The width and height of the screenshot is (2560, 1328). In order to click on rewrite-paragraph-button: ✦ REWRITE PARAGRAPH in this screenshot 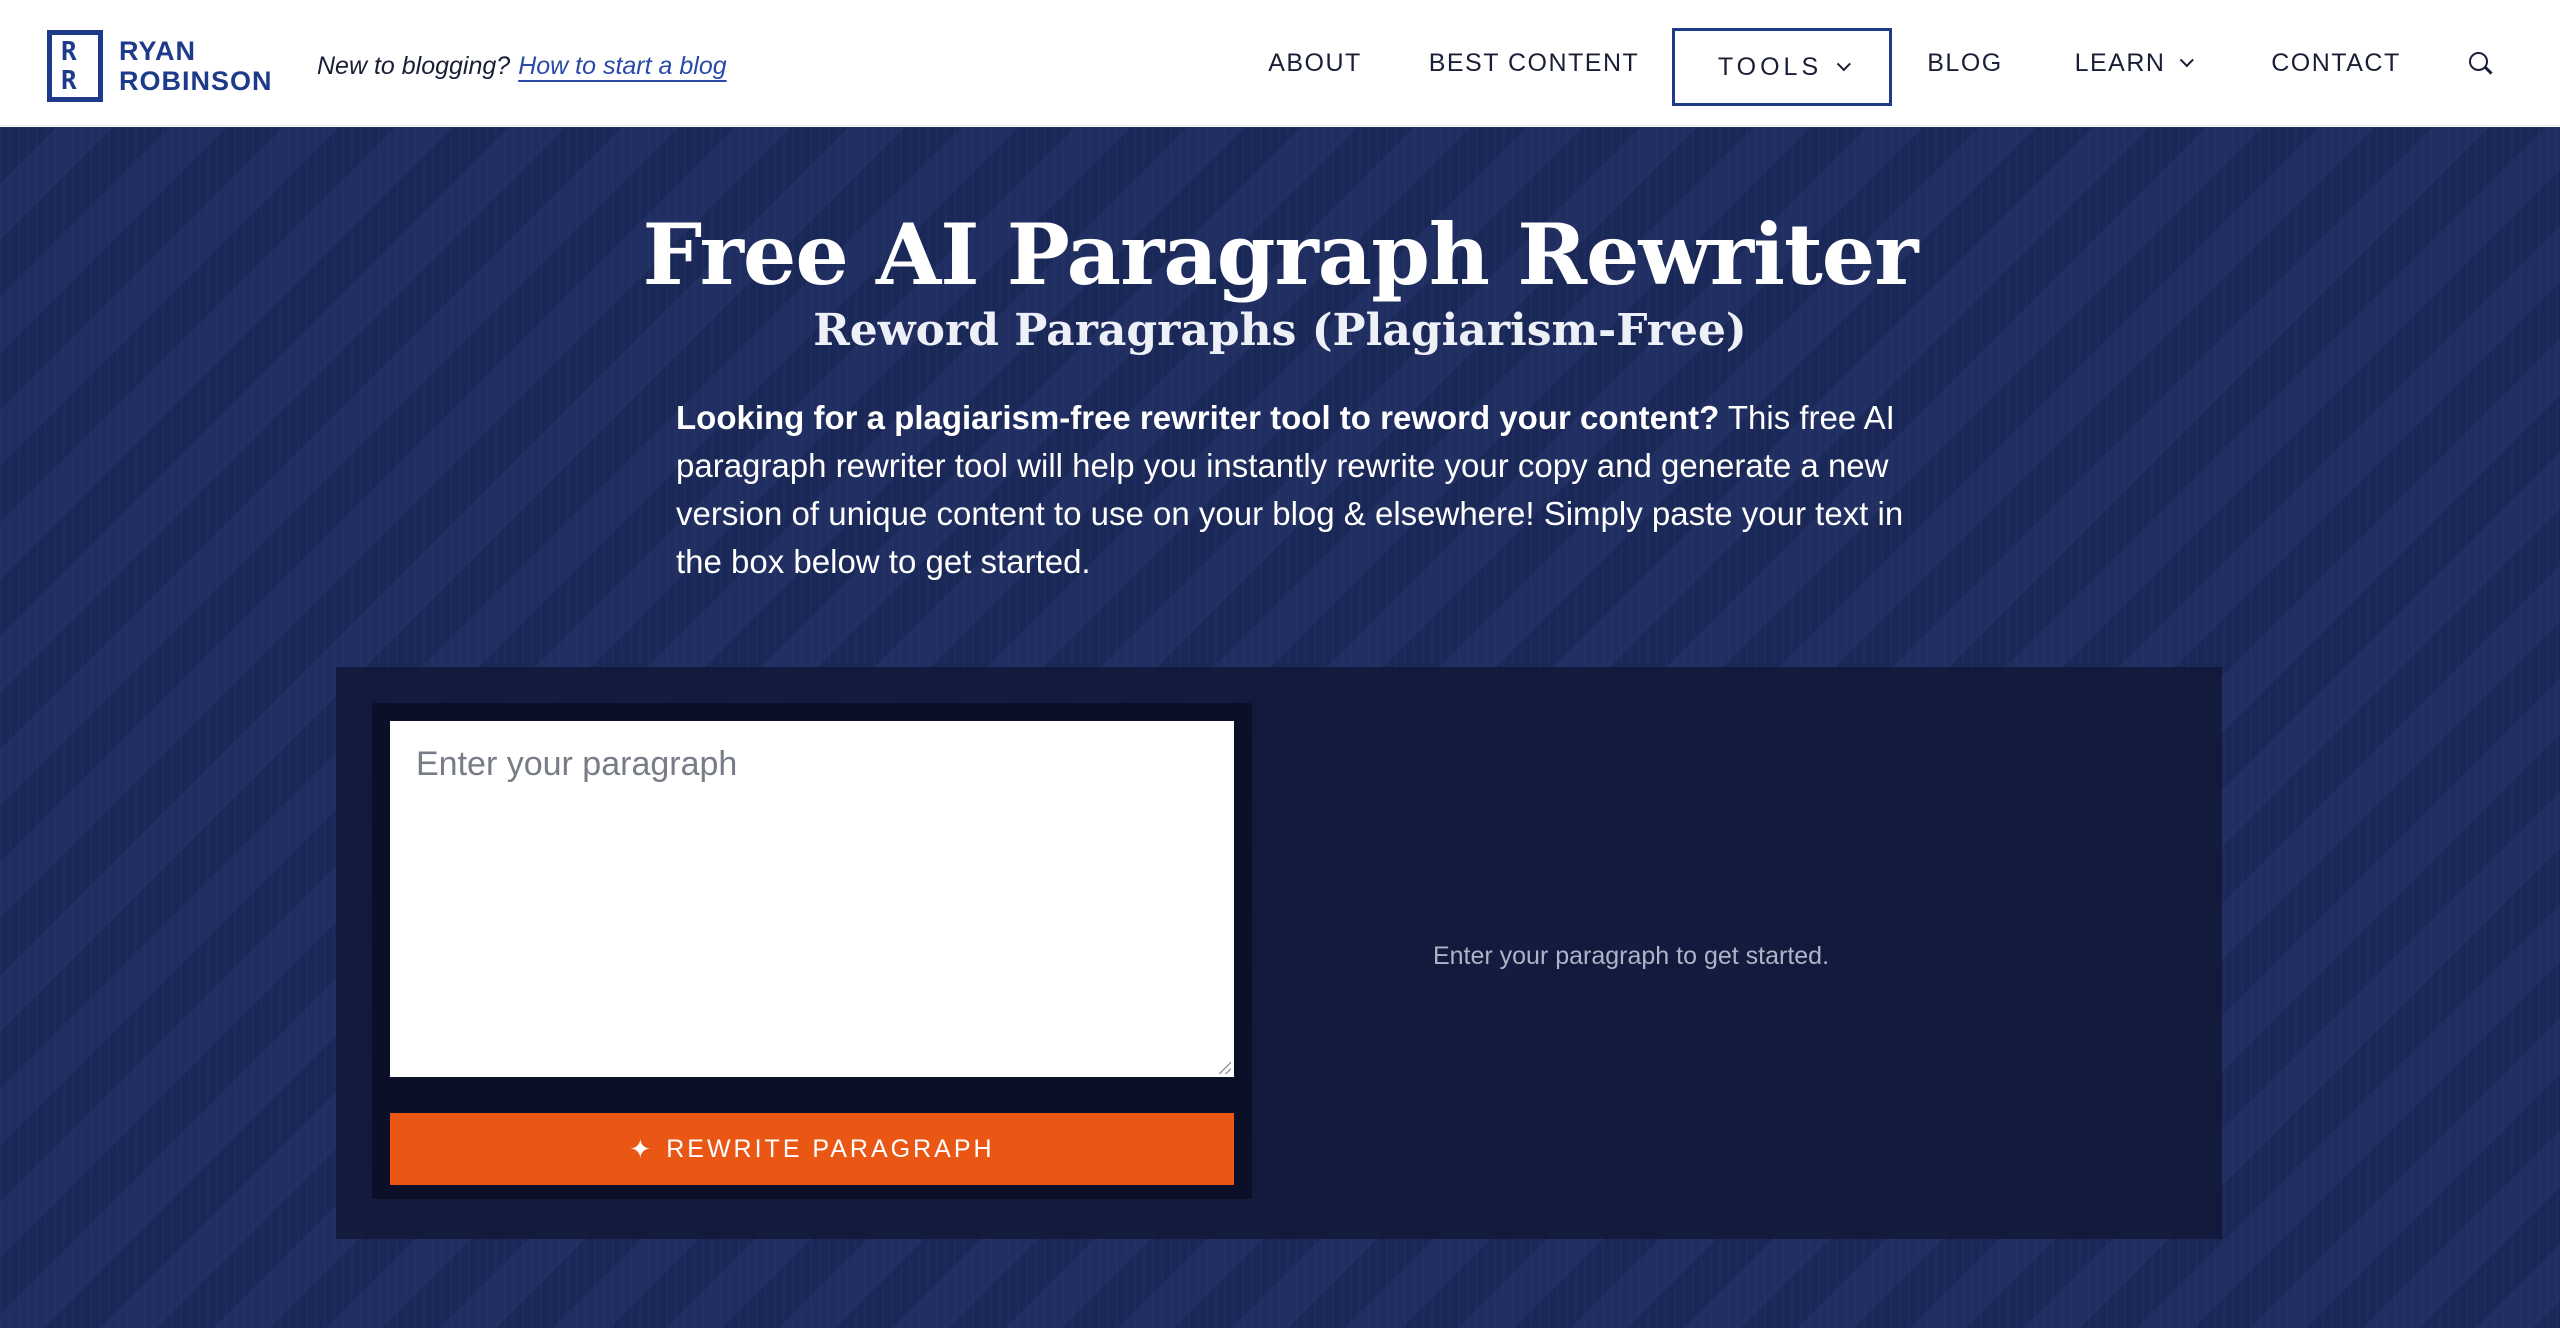, I will do `click(812, 1149)`.